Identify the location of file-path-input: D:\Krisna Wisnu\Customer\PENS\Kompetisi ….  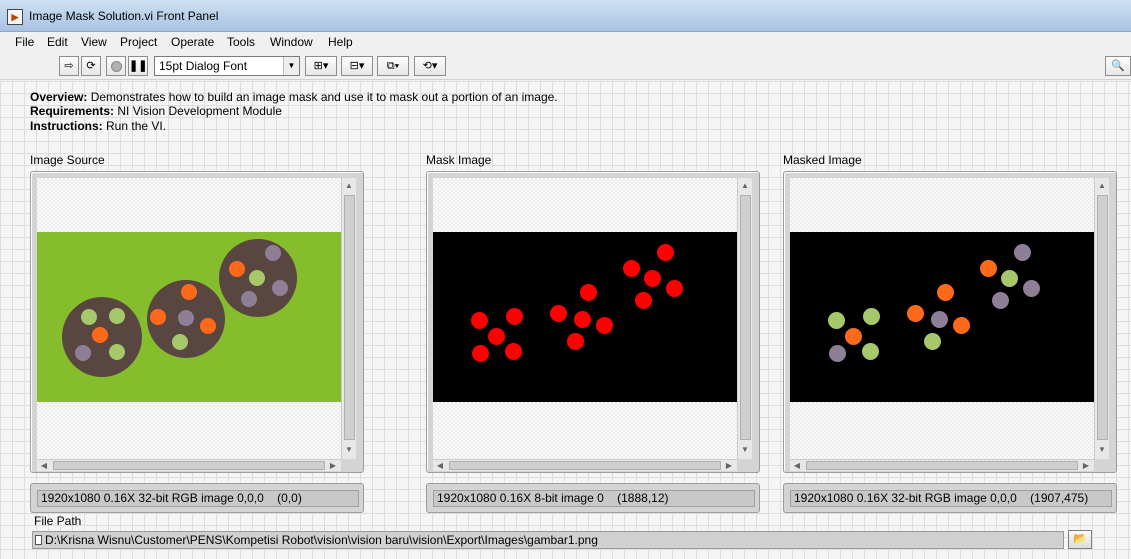
(548, 540).